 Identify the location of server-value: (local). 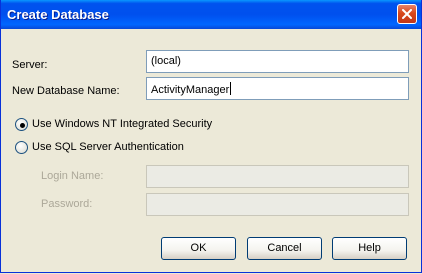
(166, 61).